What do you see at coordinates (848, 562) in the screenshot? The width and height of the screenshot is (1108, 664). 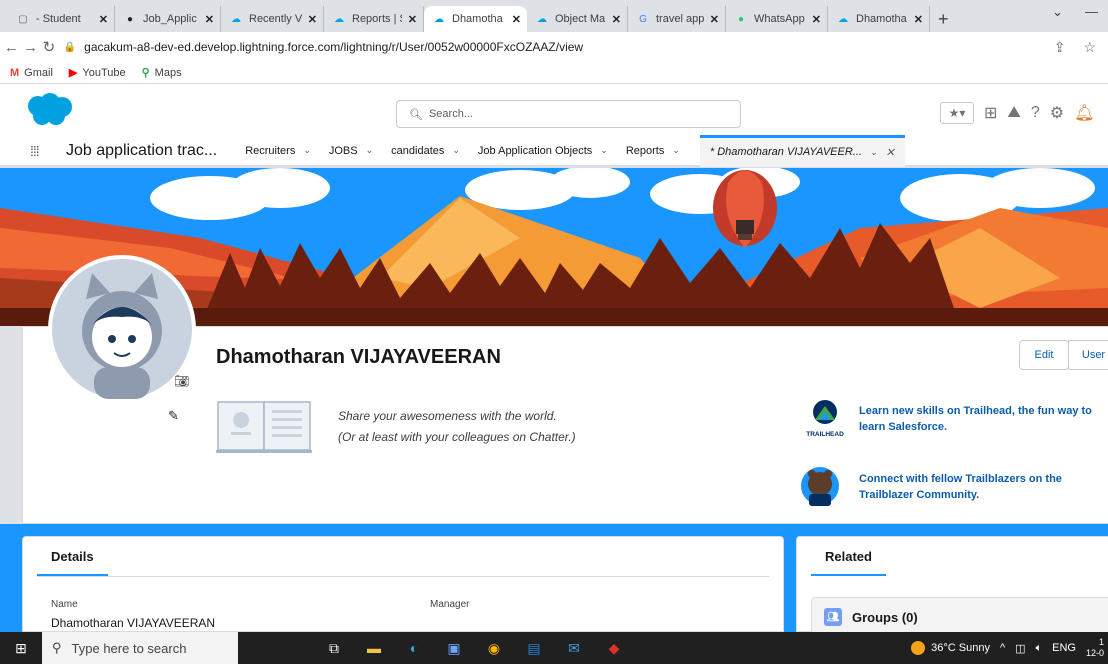 I see `tab-related: Related` at bounding box center [848, 562].